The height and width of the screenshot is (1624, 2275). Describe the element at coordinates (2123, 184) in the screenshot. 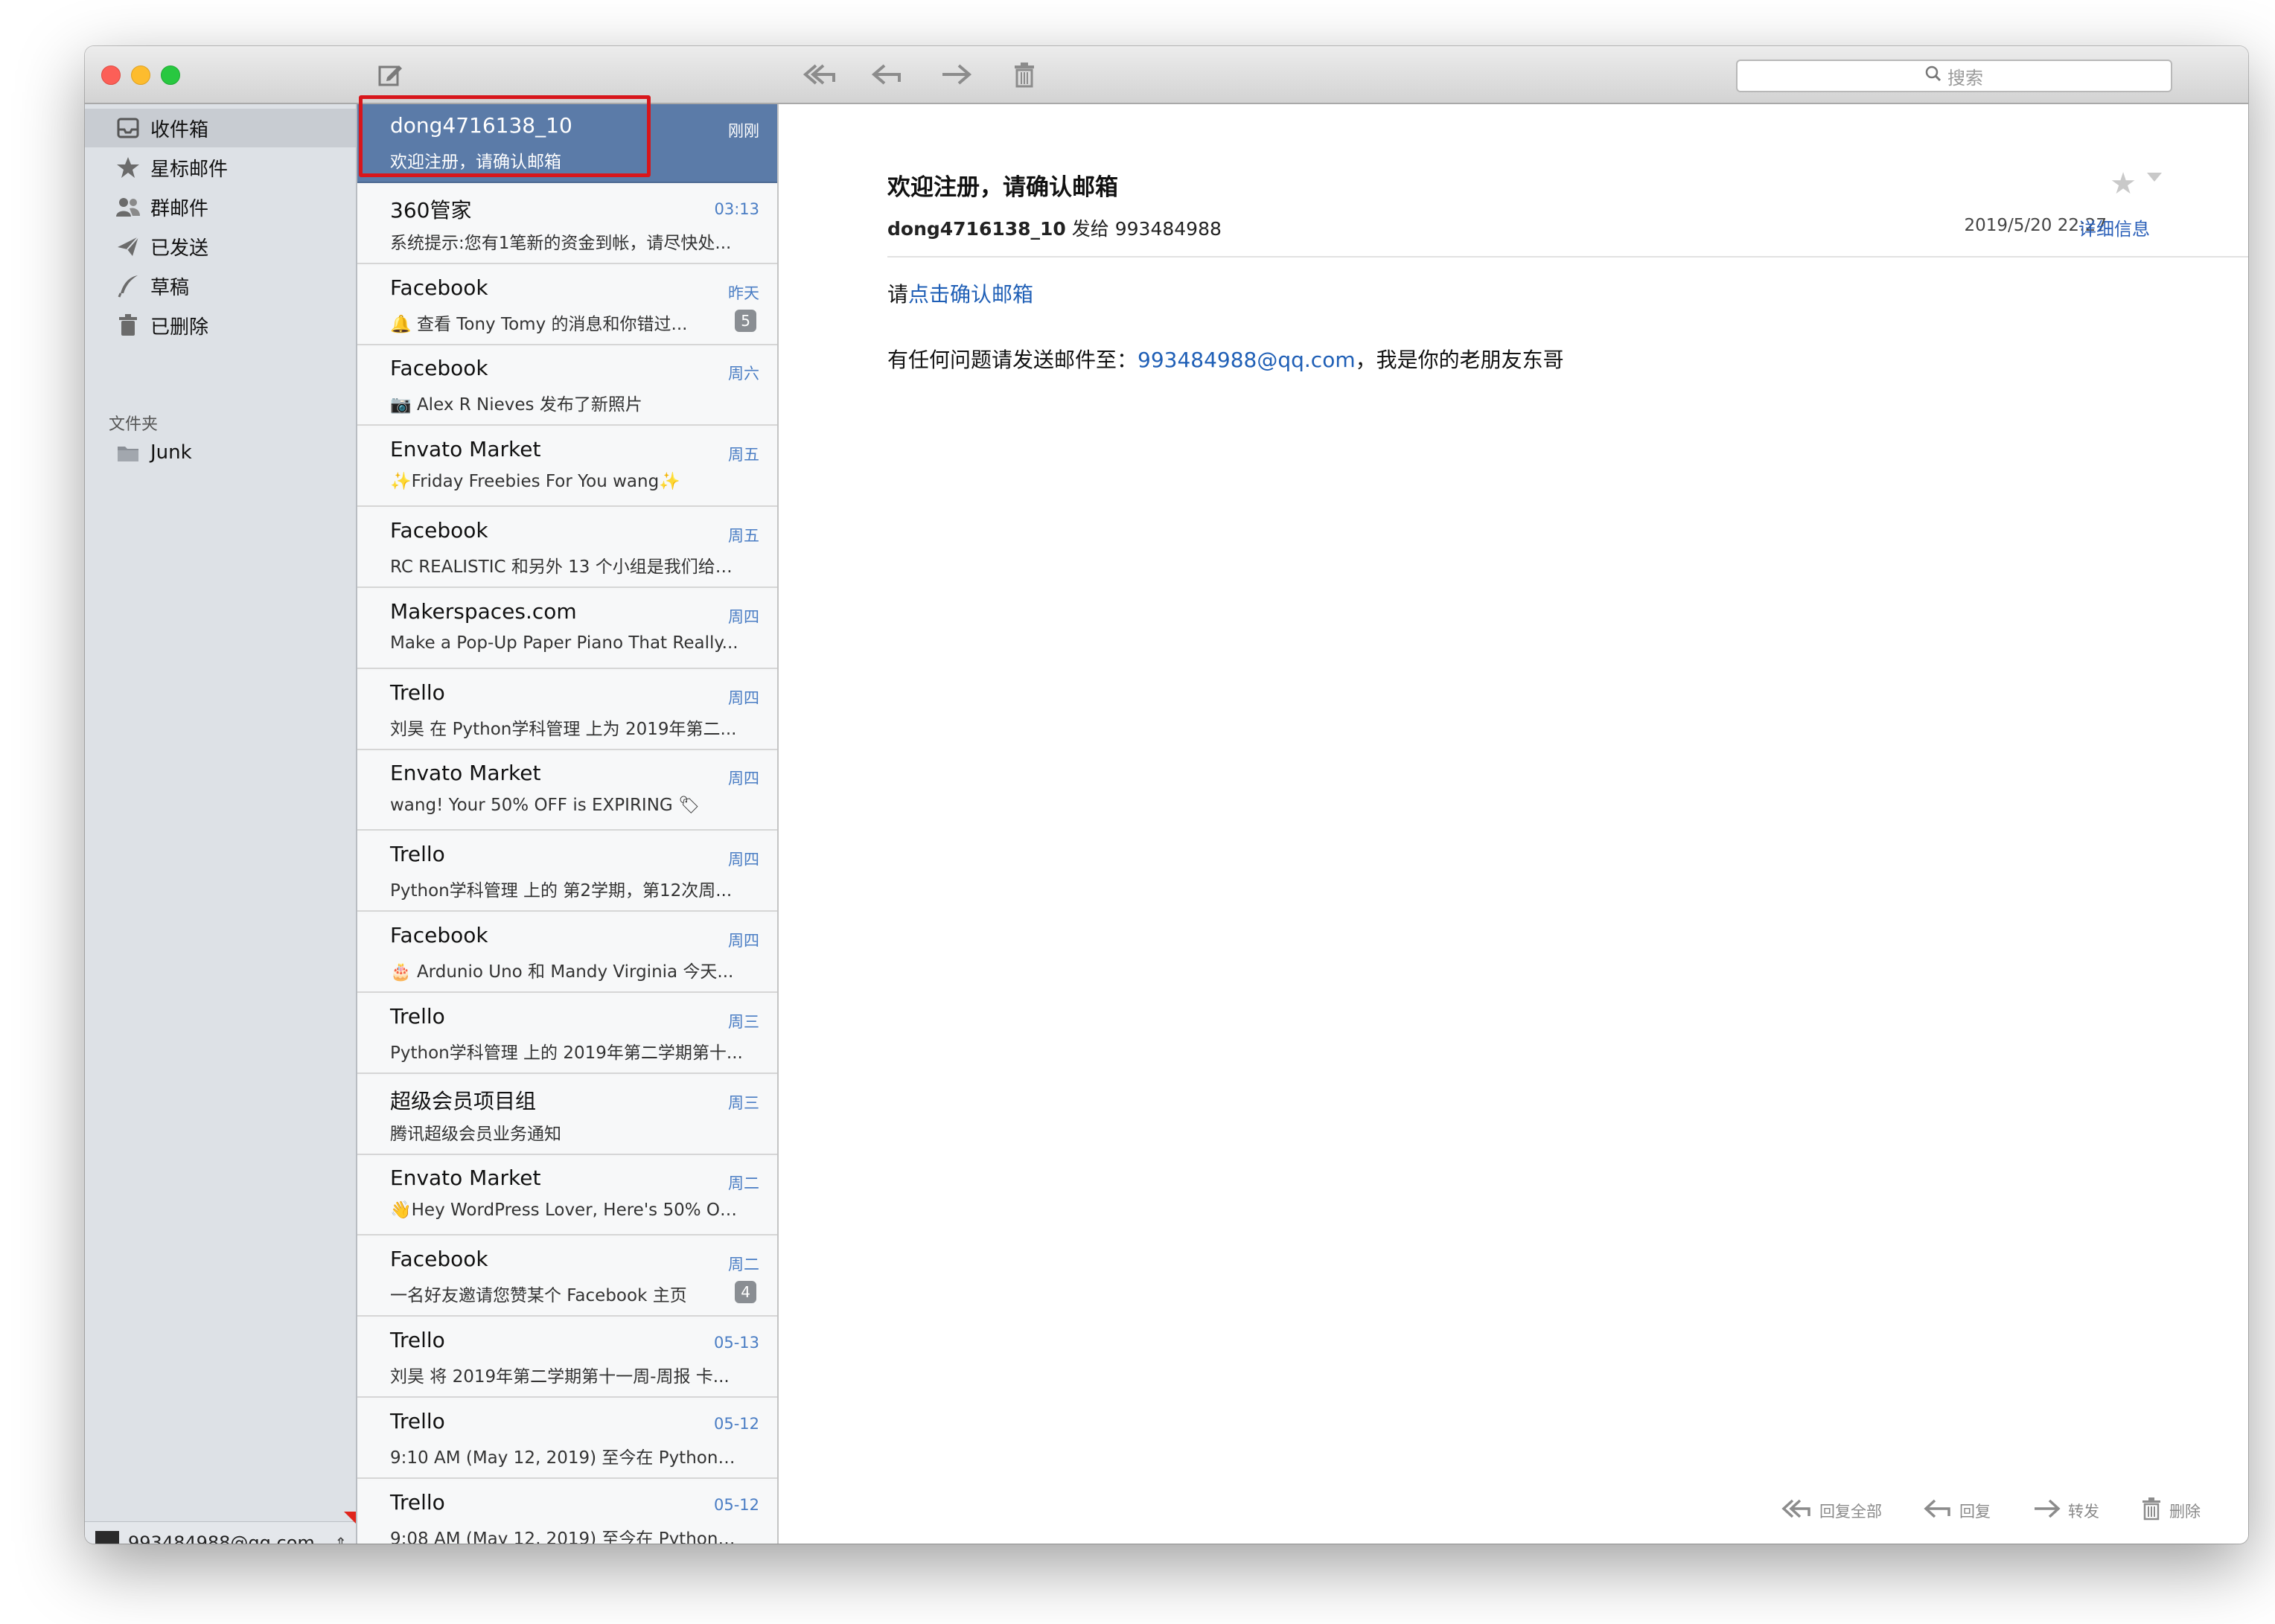

I see `star-icon: ★` at that location.